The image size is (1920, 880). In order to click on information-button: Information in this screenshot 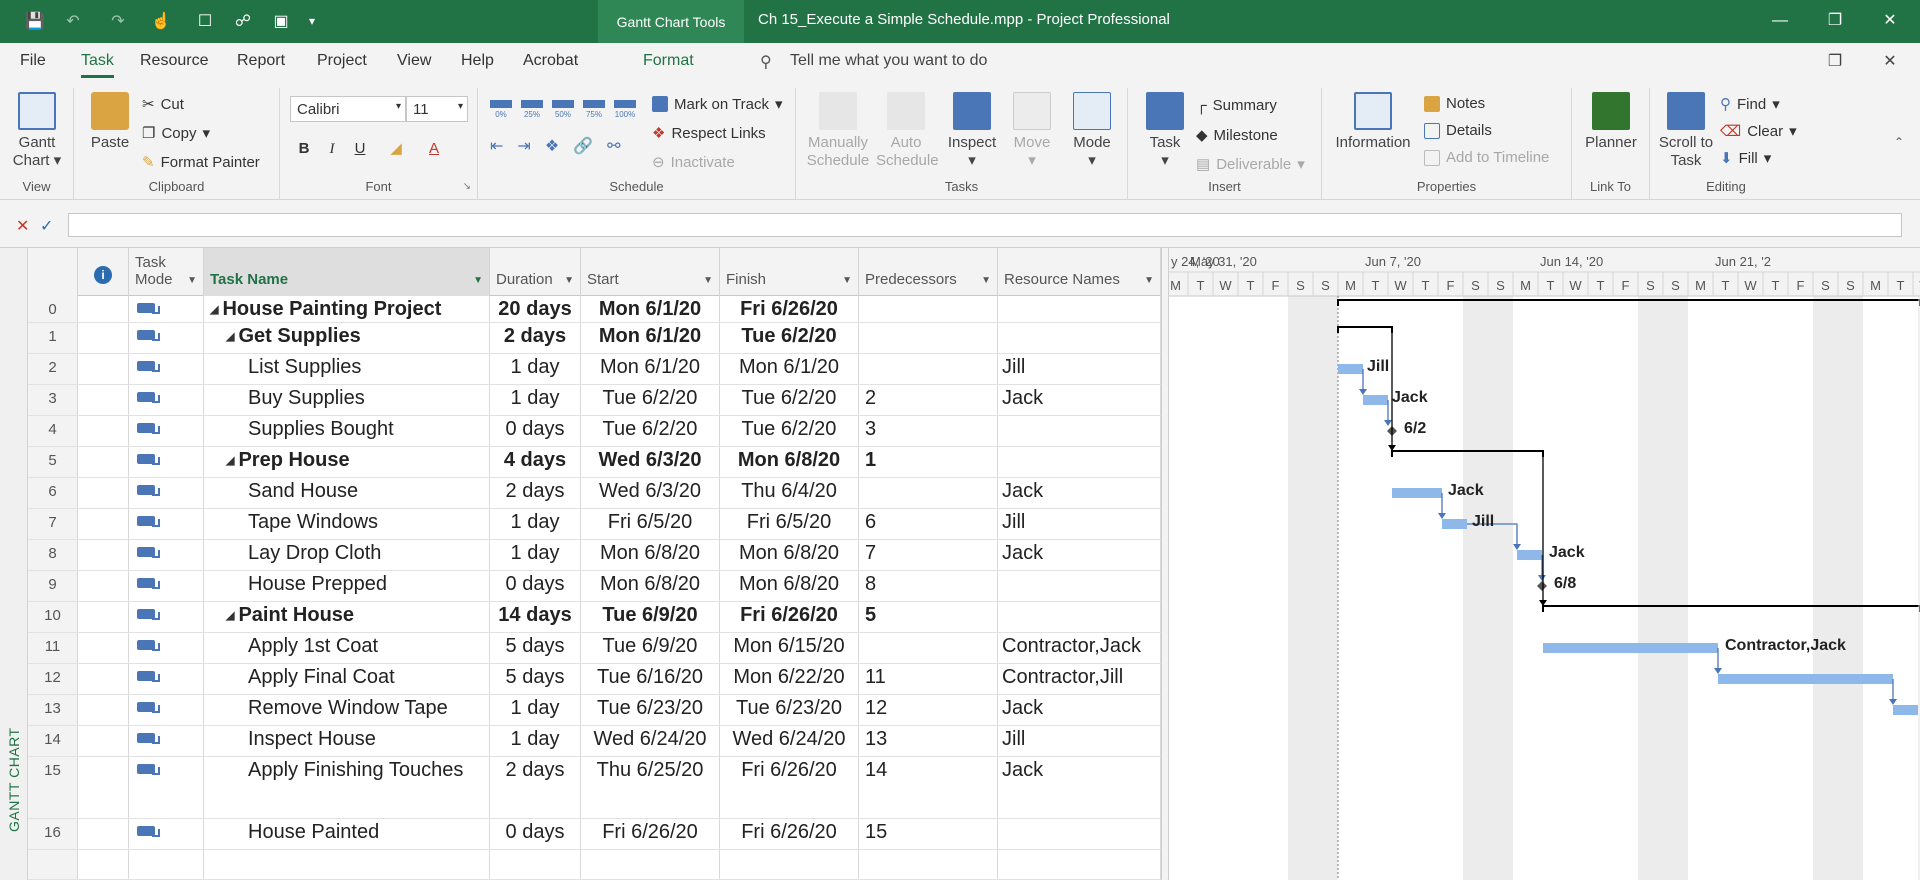, I will do `click(1373, 122)`.